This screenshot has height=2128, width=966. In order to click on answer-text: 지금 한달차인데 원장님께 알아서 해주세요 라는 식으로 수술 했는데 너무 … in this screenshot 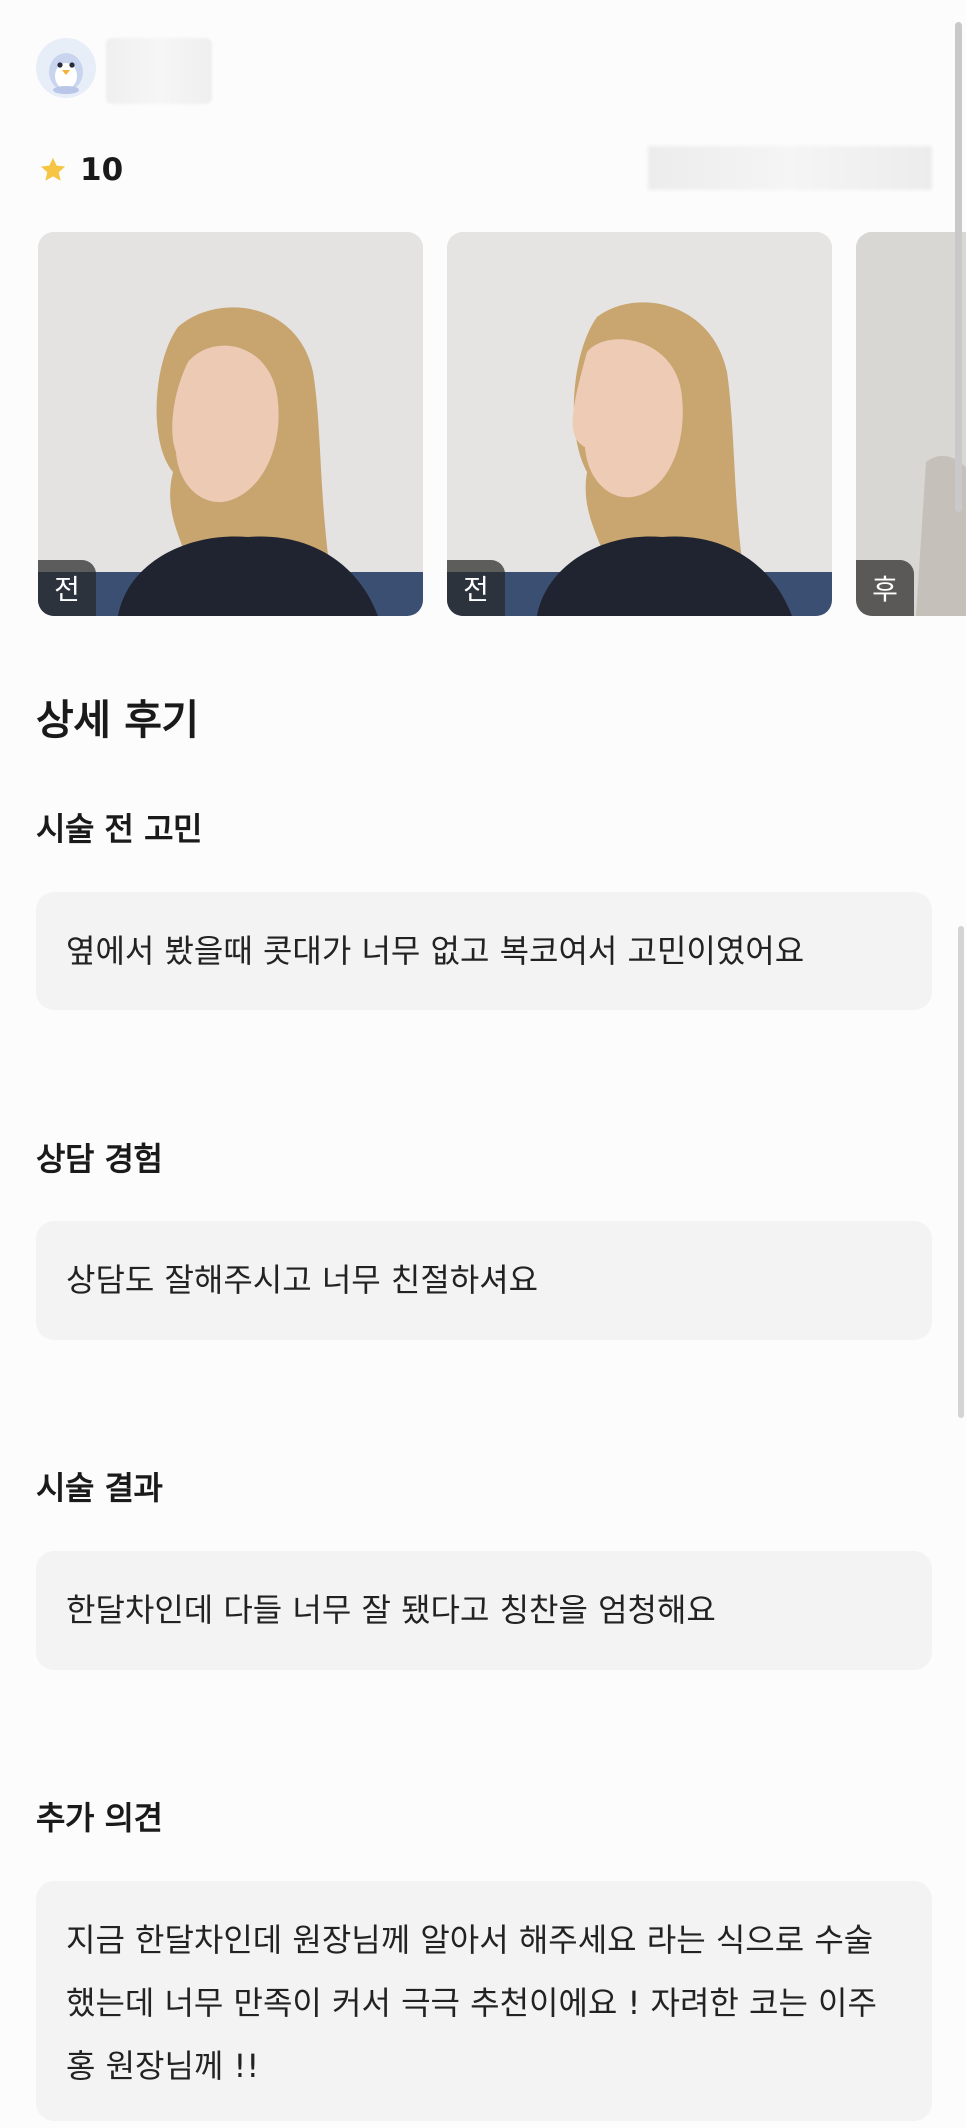, I will do `click(471, 2003)`.